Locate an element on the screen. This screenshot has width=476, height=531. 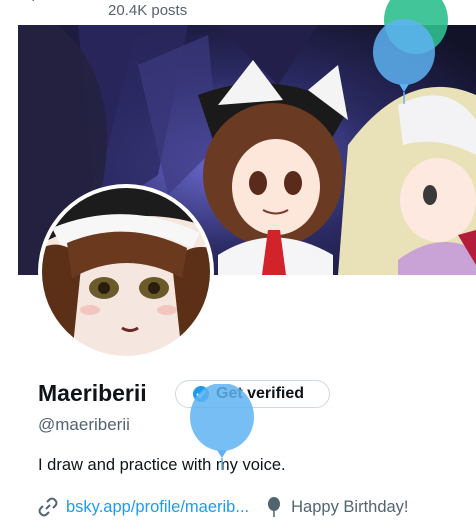
balloon-icon is located at coordinates (274, 507).